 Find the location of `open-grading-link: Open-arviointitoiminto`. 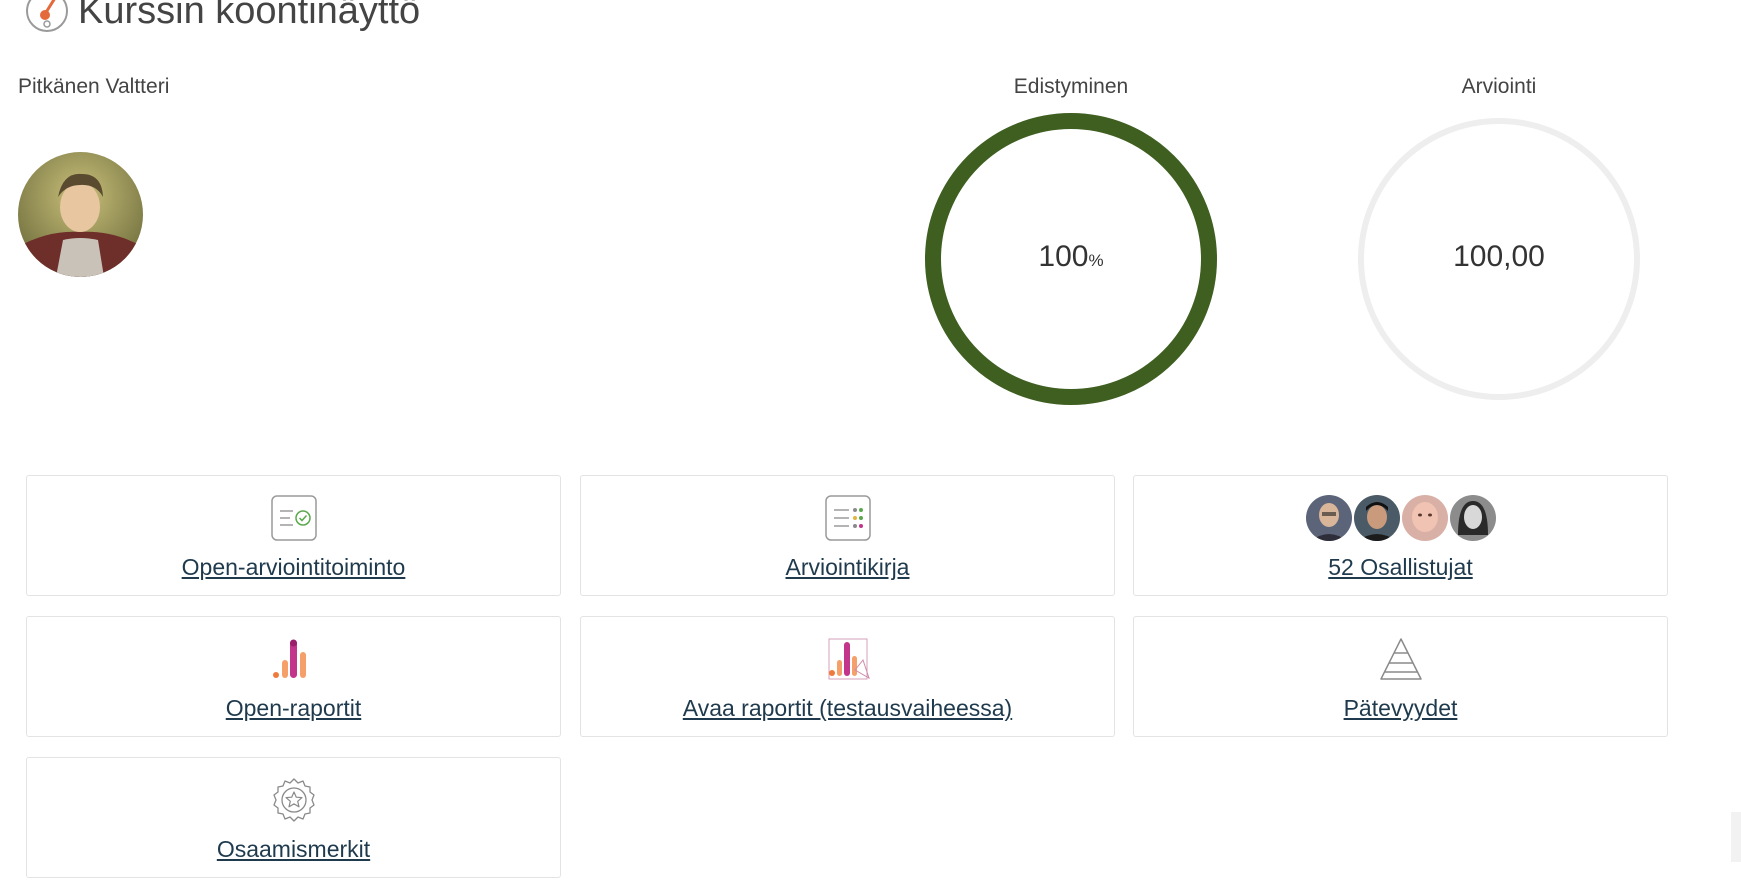

open-grading-link: Open-arviointitoiminto is located at coordinates (293, 567).